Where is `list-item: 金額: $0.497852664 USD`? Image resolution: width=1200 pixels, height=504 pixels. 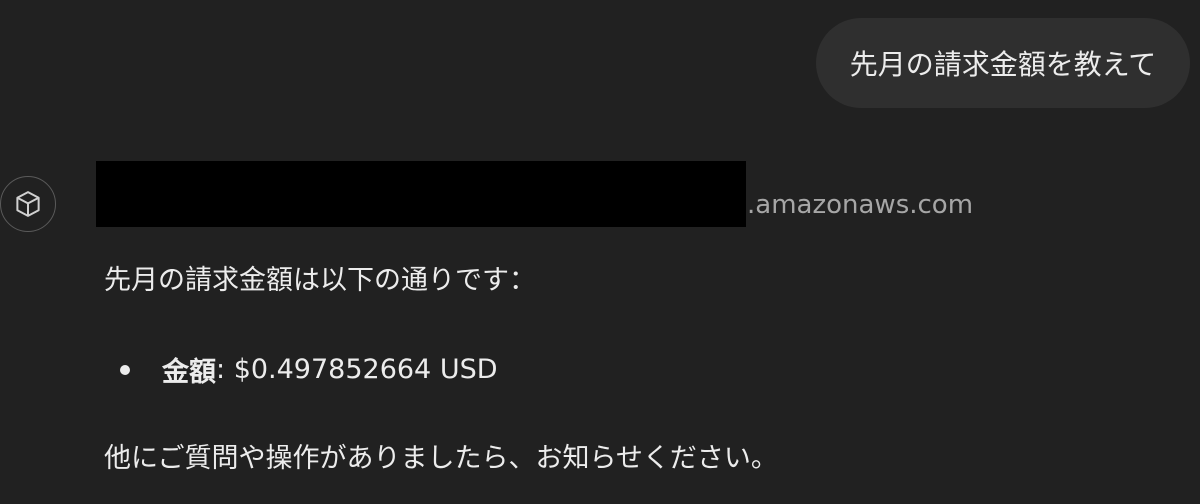
list-item: 金額: $0.497852664 USD is located at coordinates (309, 369).